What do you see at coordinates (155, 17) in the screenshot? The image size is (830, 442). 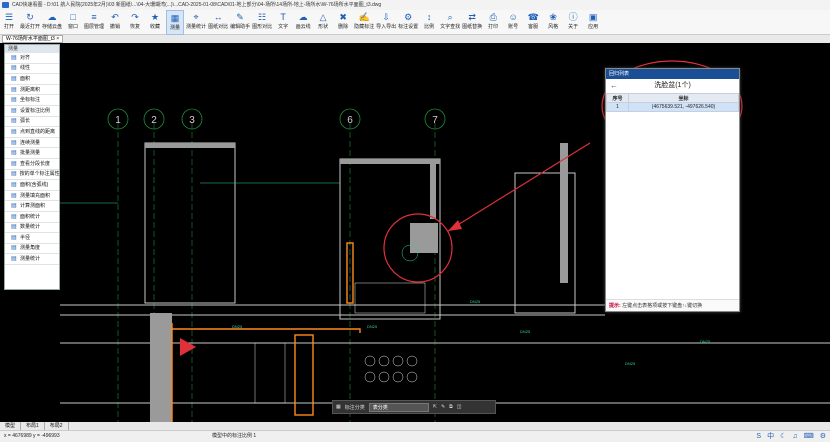 I see `collect-icon: ★` at bounding box center [155, 17].